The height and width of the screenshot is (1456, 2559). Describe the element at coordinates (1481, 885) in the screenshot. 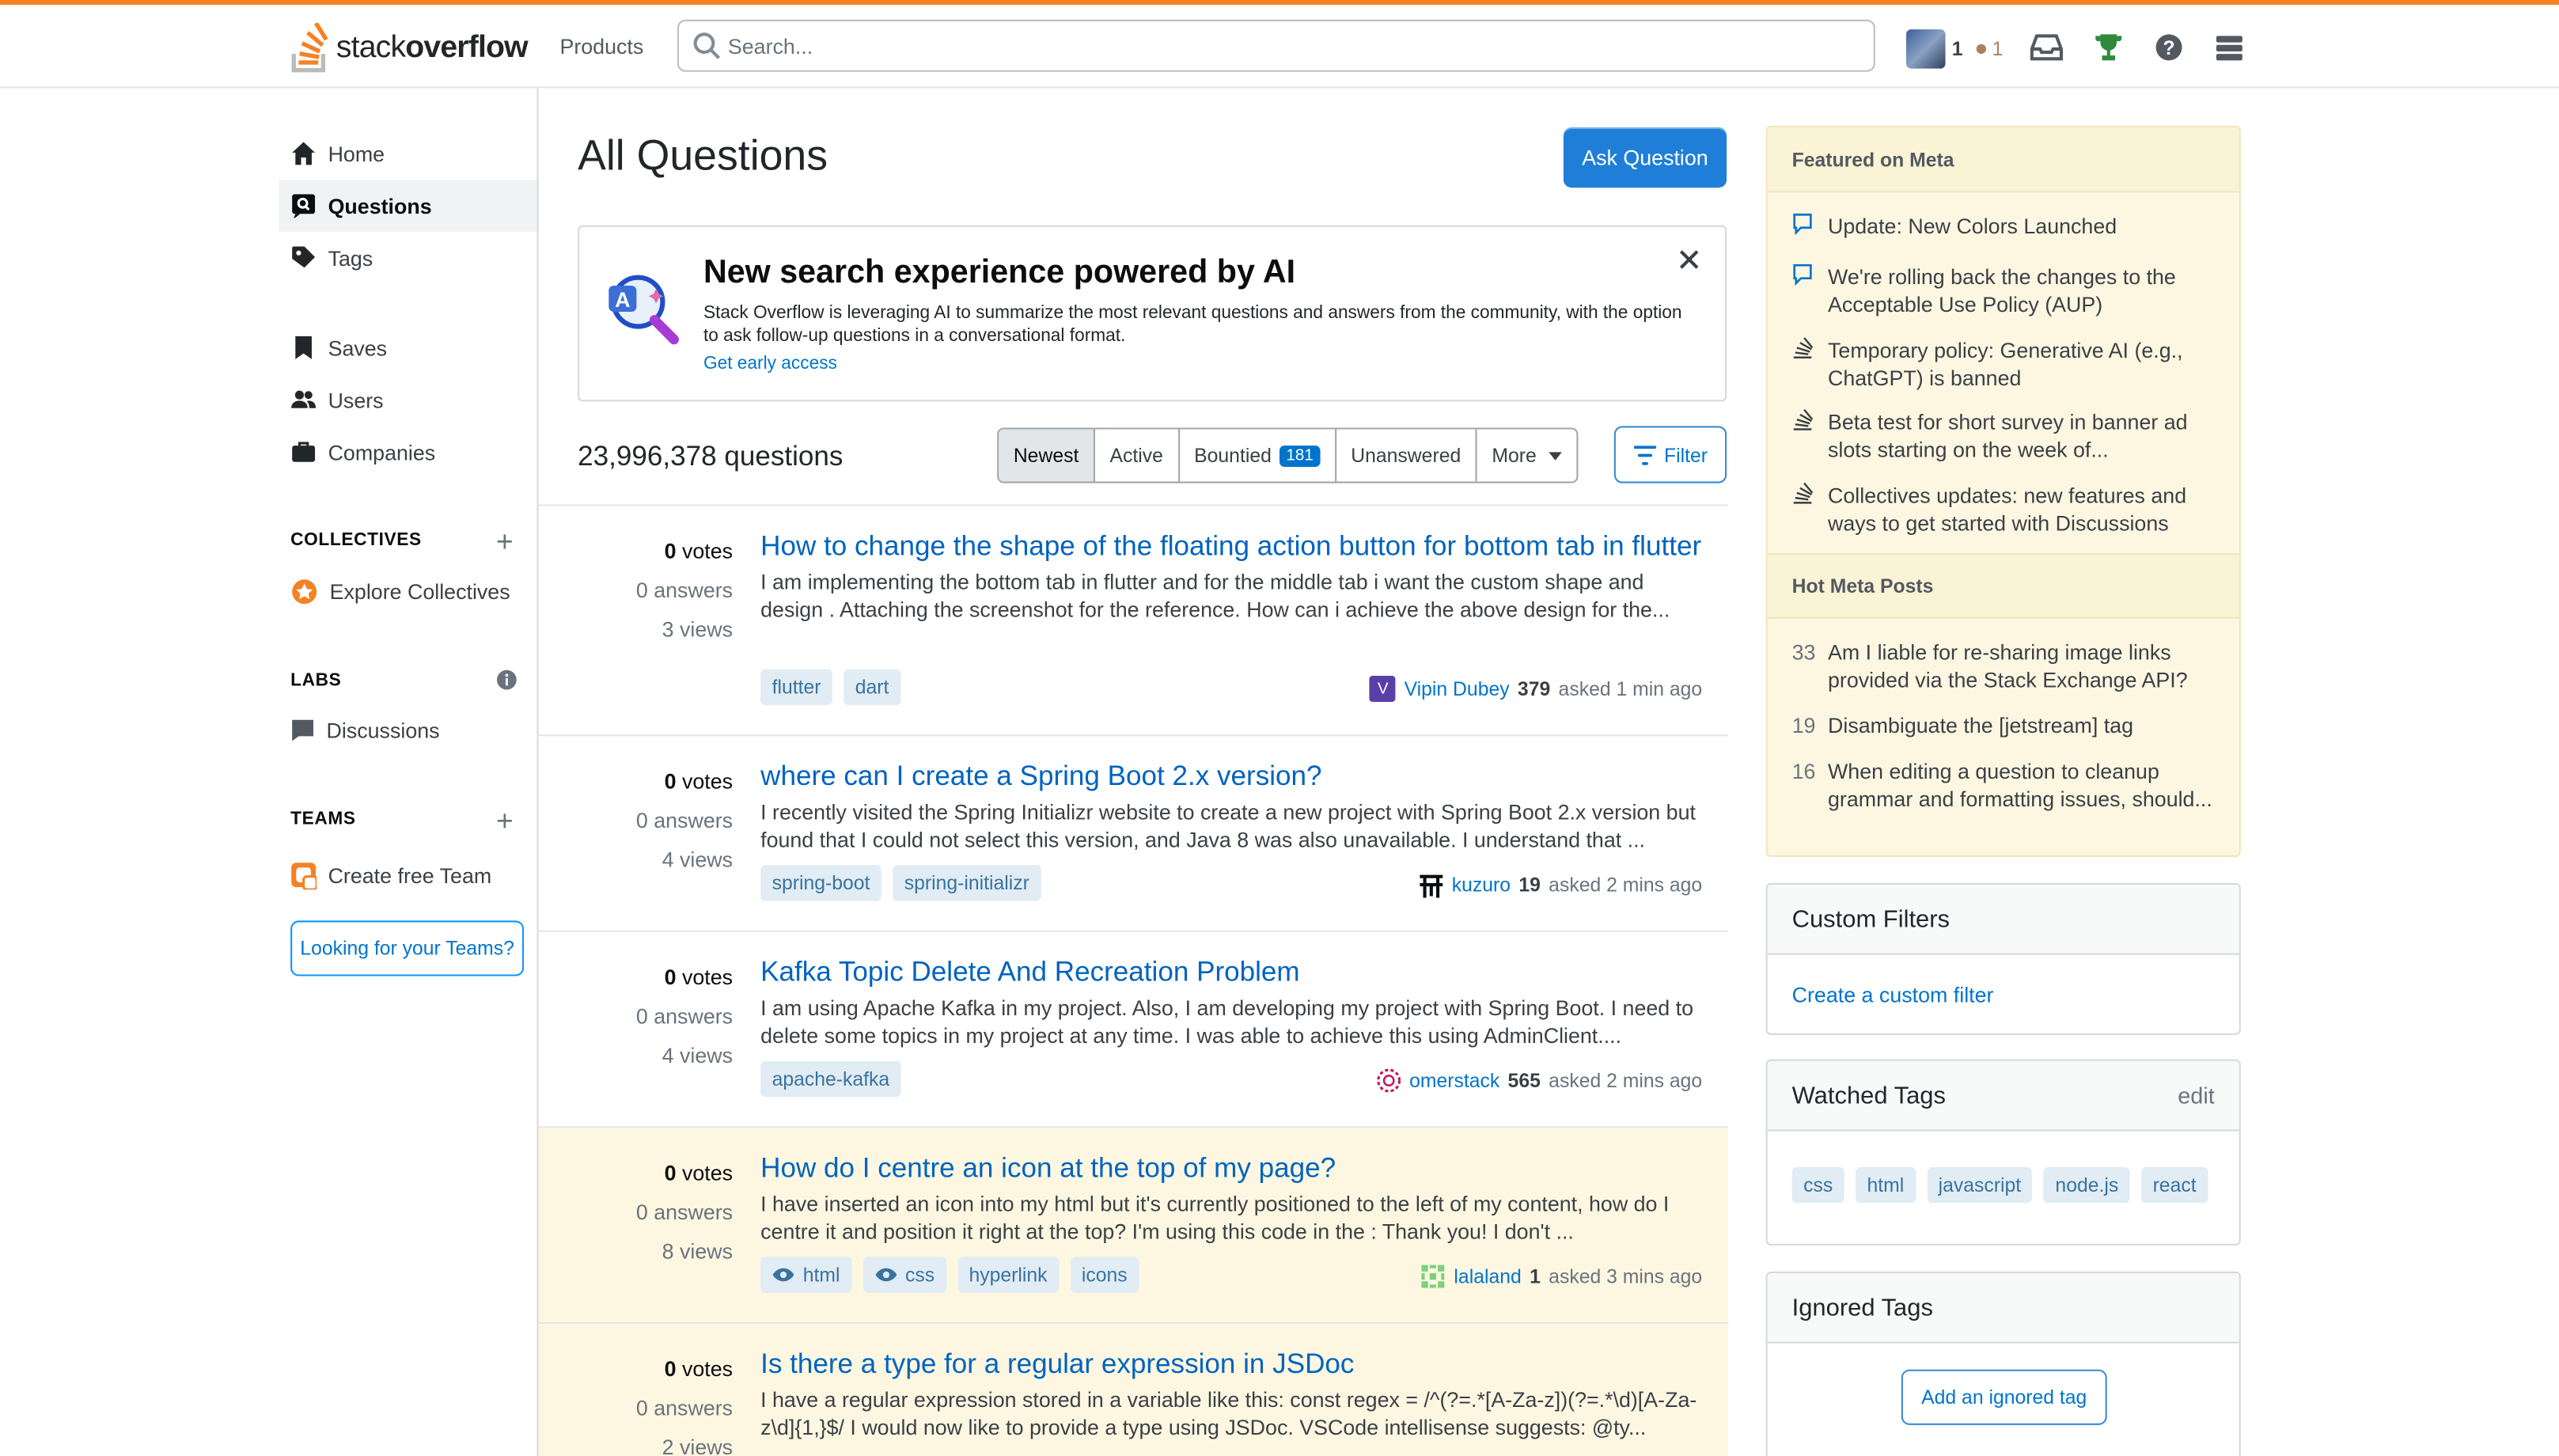

I see `user-link: kuzuro` at that location.